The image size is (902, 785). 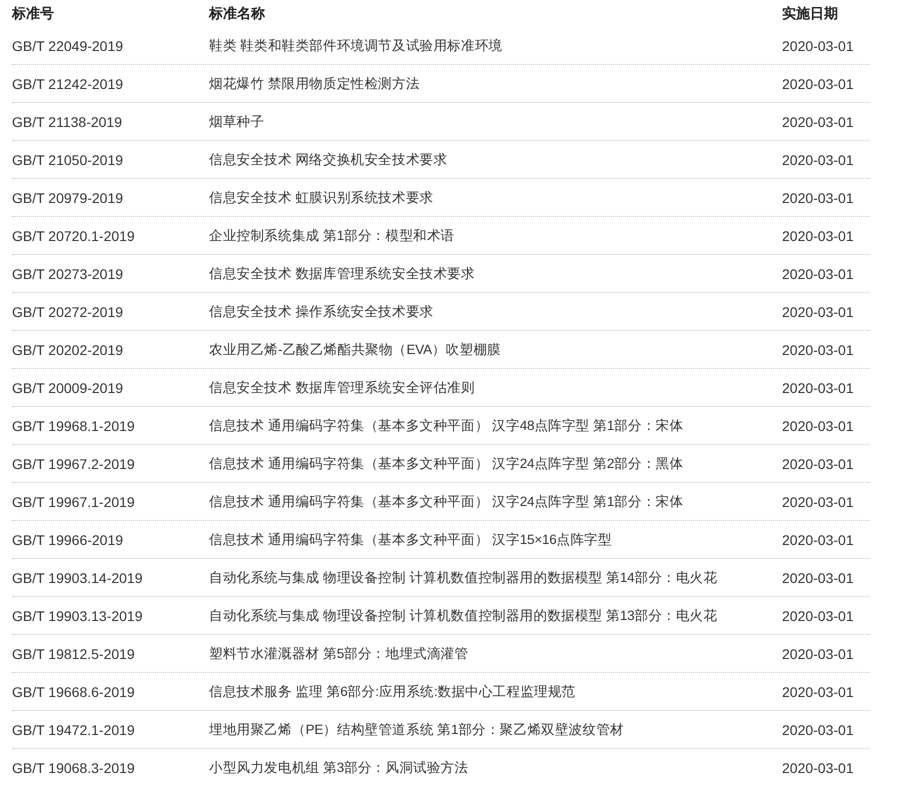 What do you see at coordinates (68, 312) in the screenshot?
I see `standard-number: GB/T 20272-2019` at bounding box center [68, 312].